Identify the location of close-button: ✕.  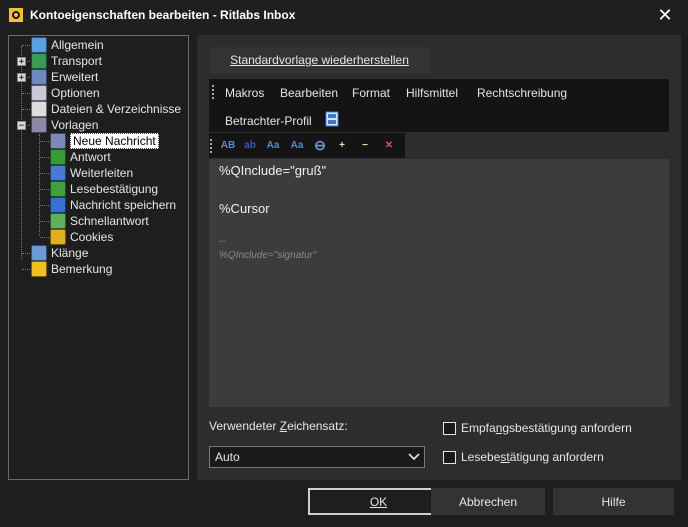
(665, 15).